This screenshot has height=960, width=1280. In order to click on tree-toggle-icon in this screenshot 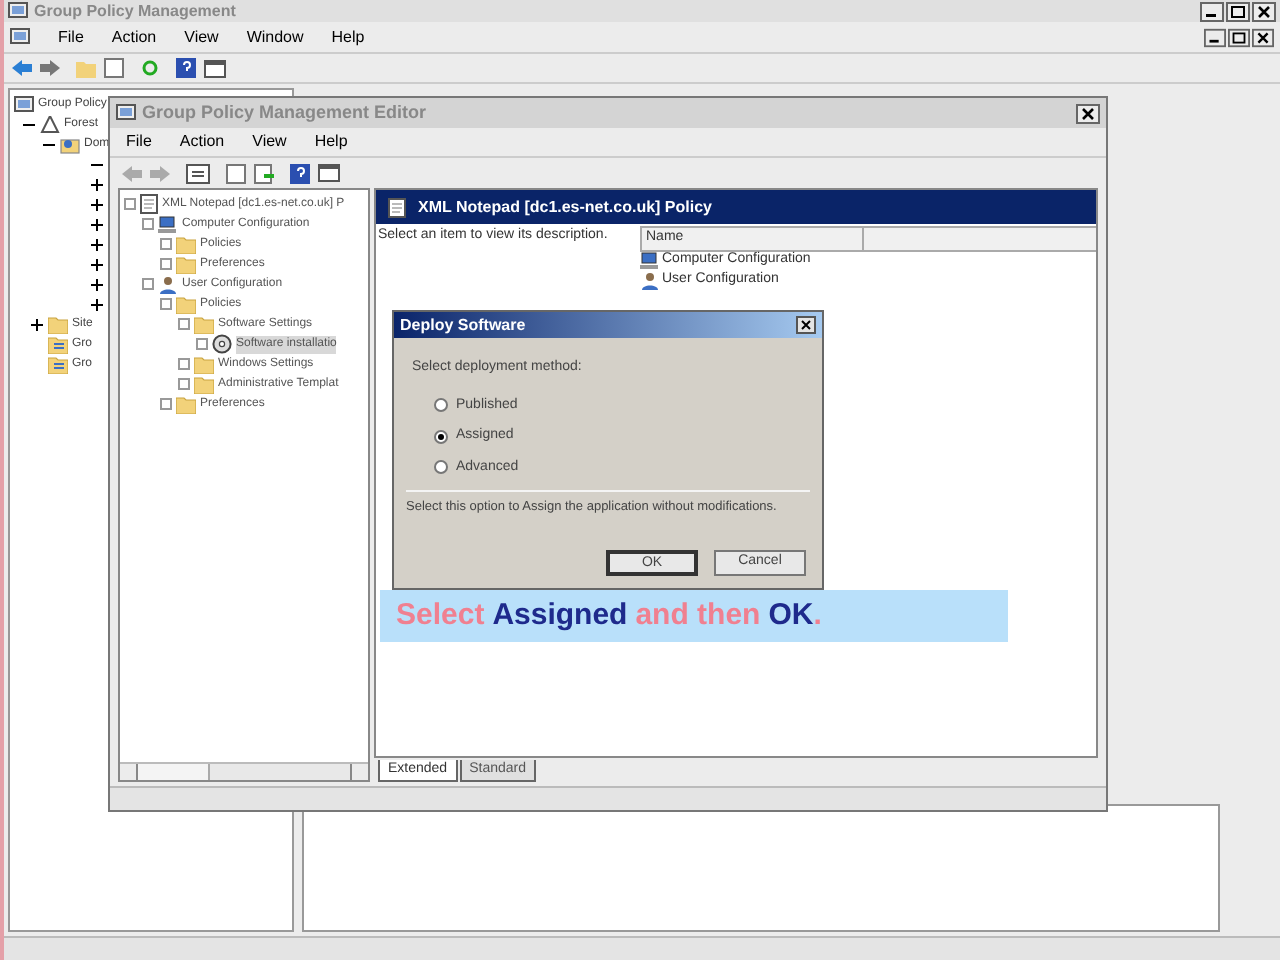, I will do `click(198, 173)`.